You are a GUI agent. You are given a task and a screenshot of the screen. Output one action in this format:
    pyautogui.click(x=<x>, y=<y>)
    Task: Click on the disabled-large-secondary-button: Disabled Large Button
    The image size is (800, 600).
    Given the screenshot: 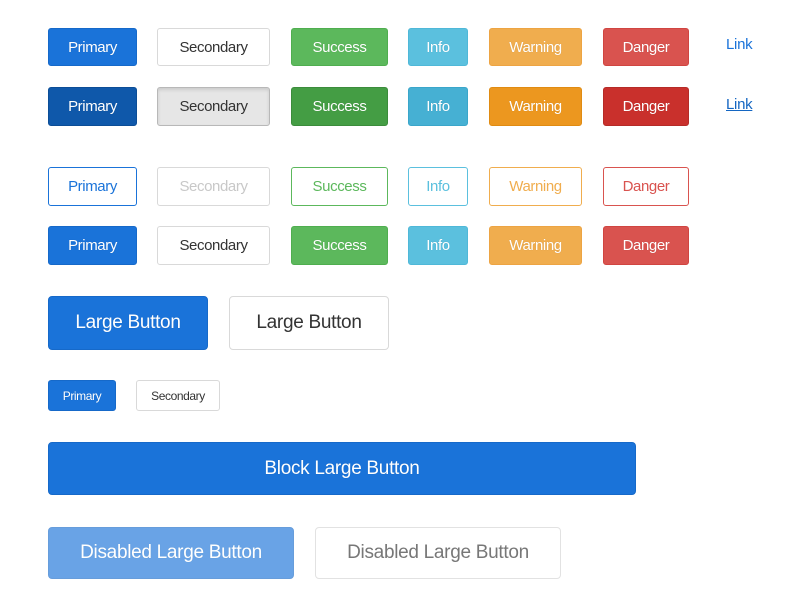 What is the action you would take?
    pyautogui.click(x=438, y=553)
    